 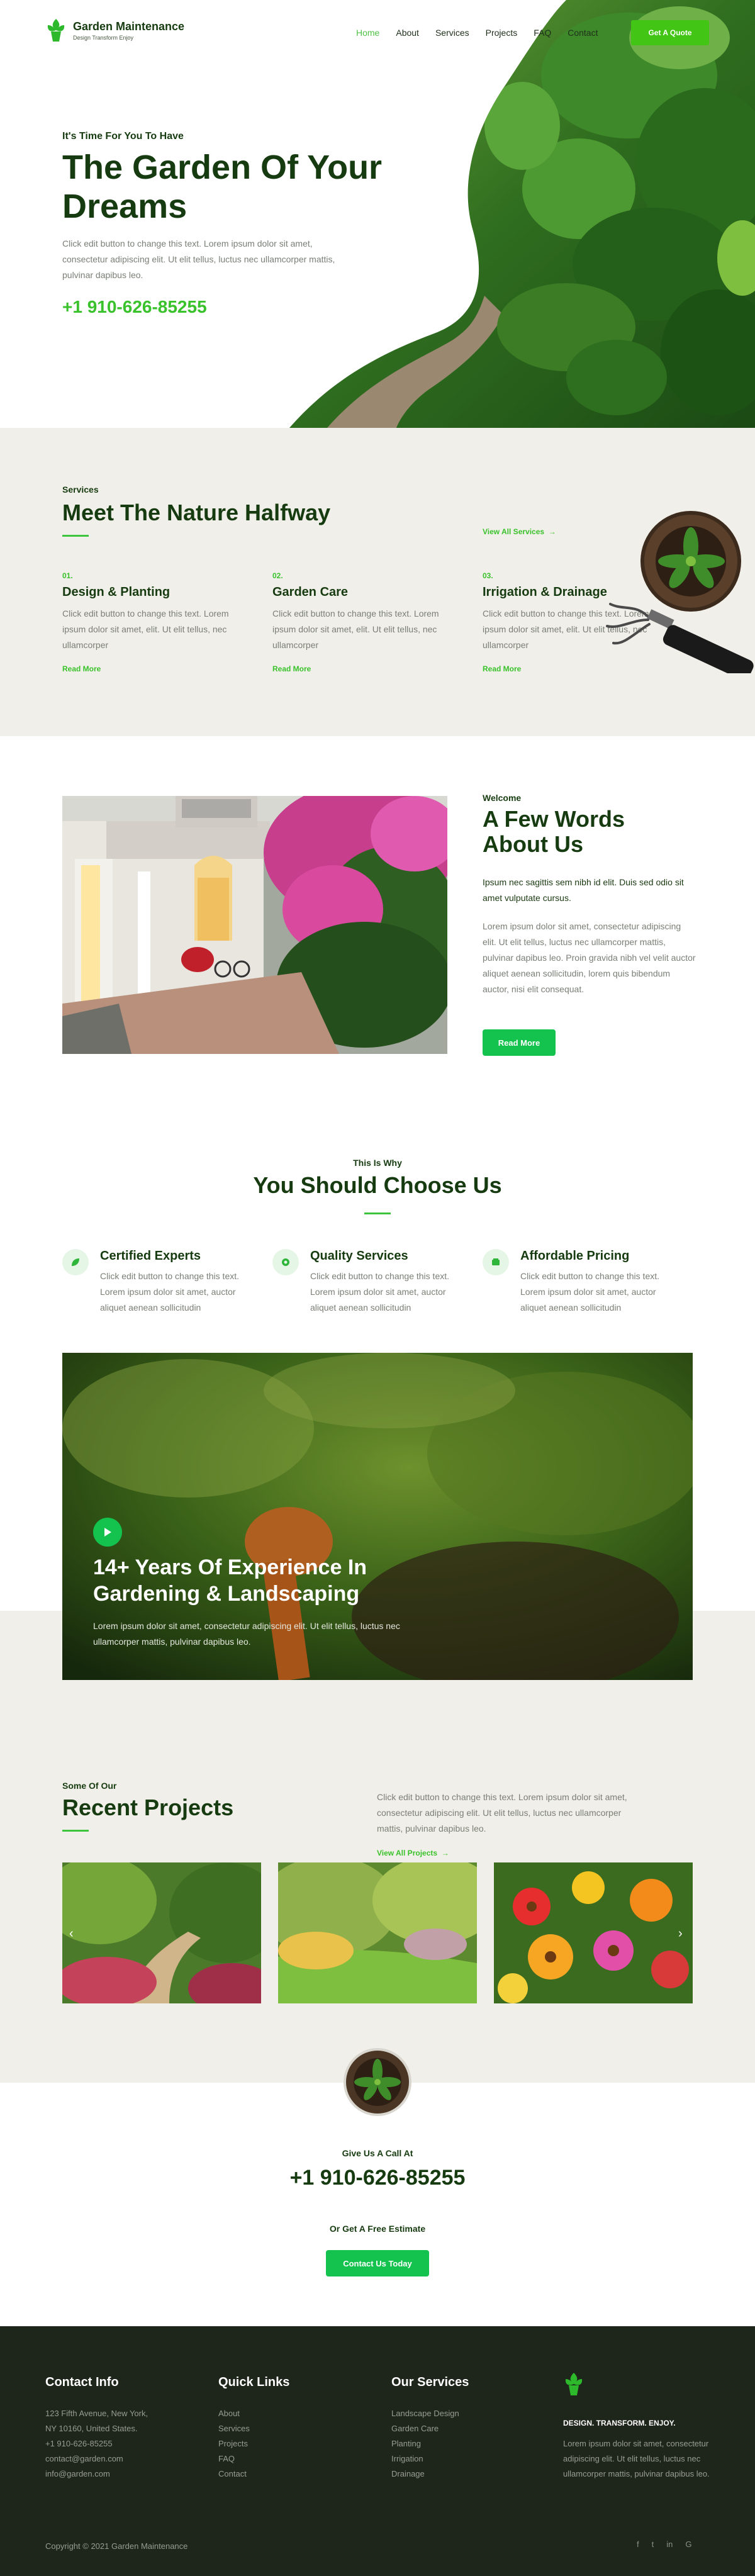 I want to click on footer-link: Planting, so click(x=430, y=2443).